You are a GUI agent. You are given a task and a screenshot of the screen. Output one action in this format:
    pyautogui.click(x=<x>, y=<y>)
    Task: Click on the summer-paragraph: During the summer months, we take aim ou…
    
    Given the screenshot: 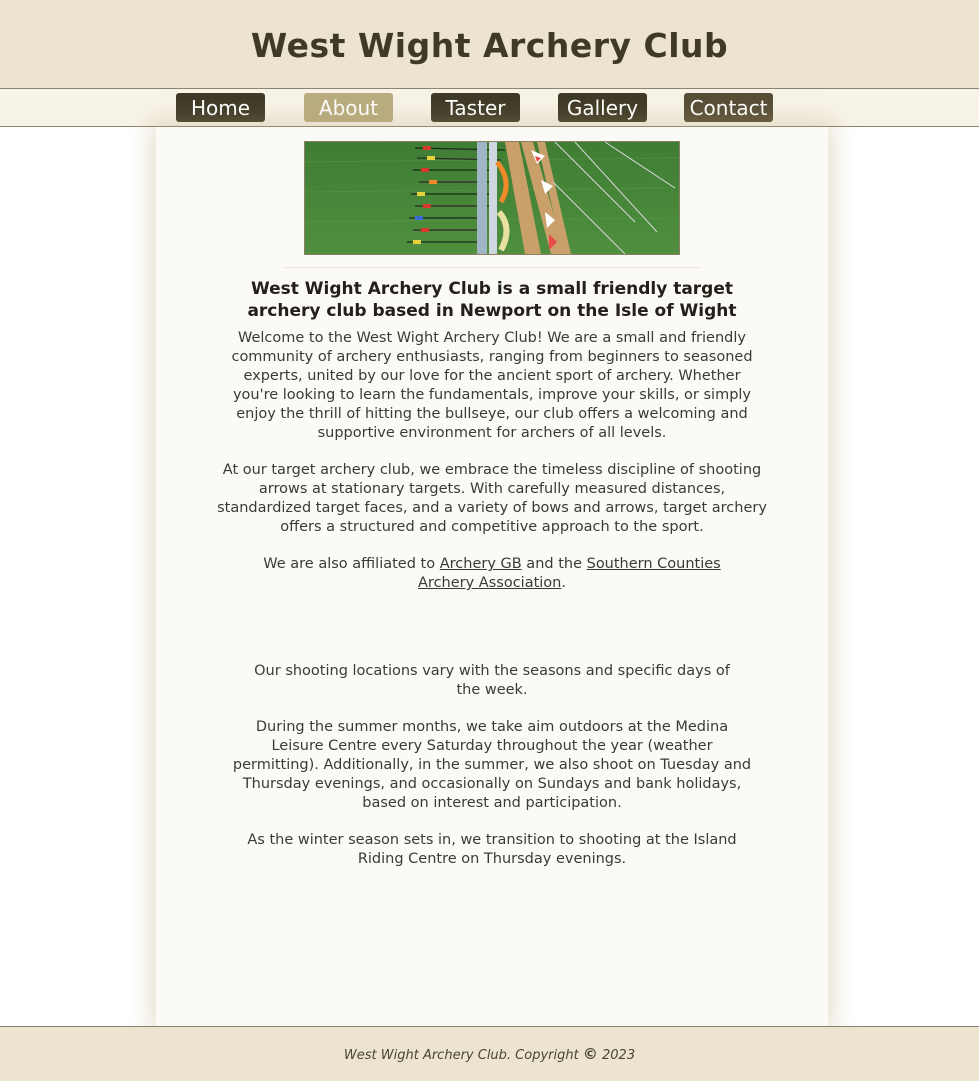 What is the action you would take?
    pyautogui.click(x=492, y=765)
    